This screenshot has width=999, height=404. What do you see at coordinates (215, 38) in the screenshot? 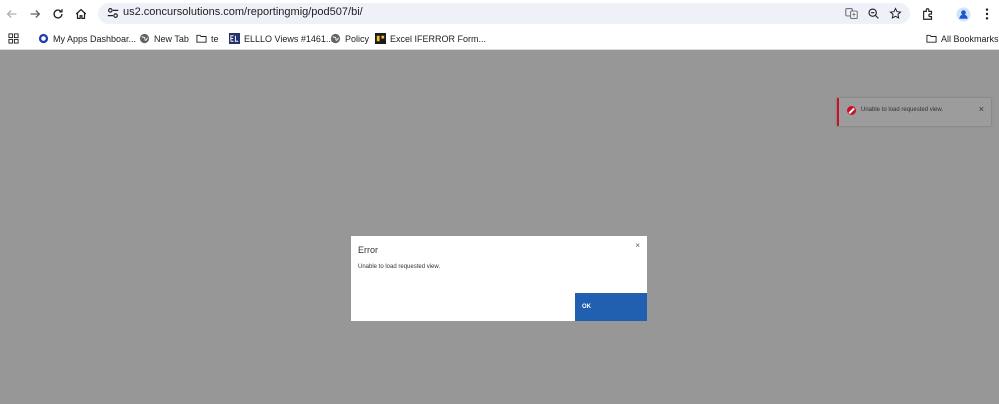
I see `bookmark-label: te` at bounding box center [215, 38].